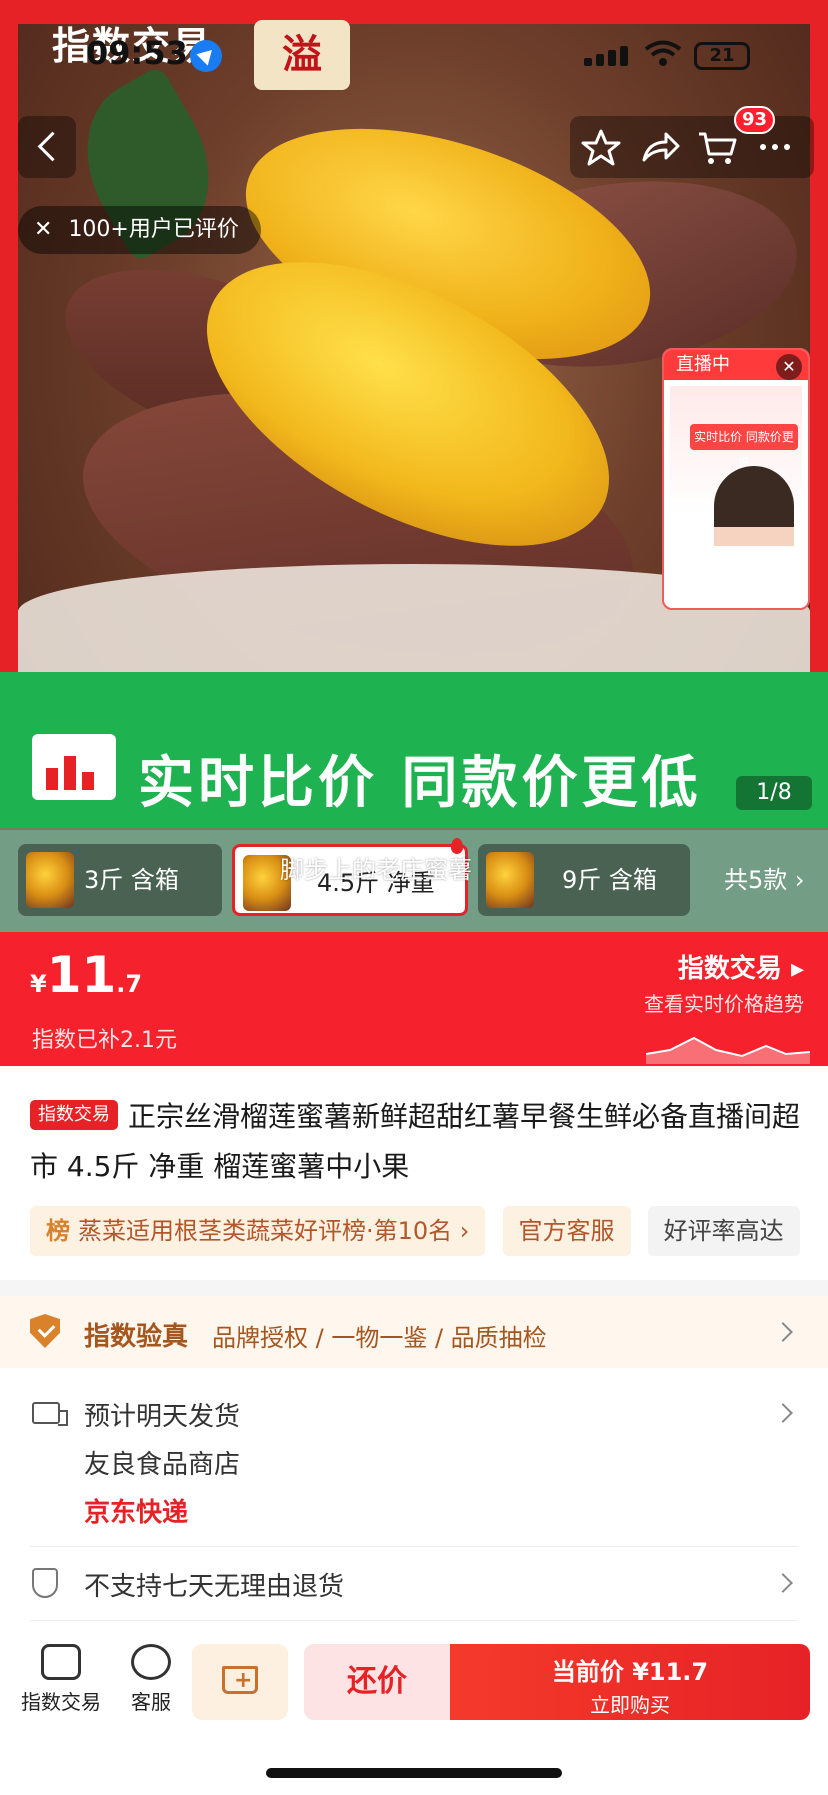  What do you see at coordinates (104, 1040) in the screenshot?
I see `subsidy-text: 指数已补2.1元` at bounding box center [104, 1040].